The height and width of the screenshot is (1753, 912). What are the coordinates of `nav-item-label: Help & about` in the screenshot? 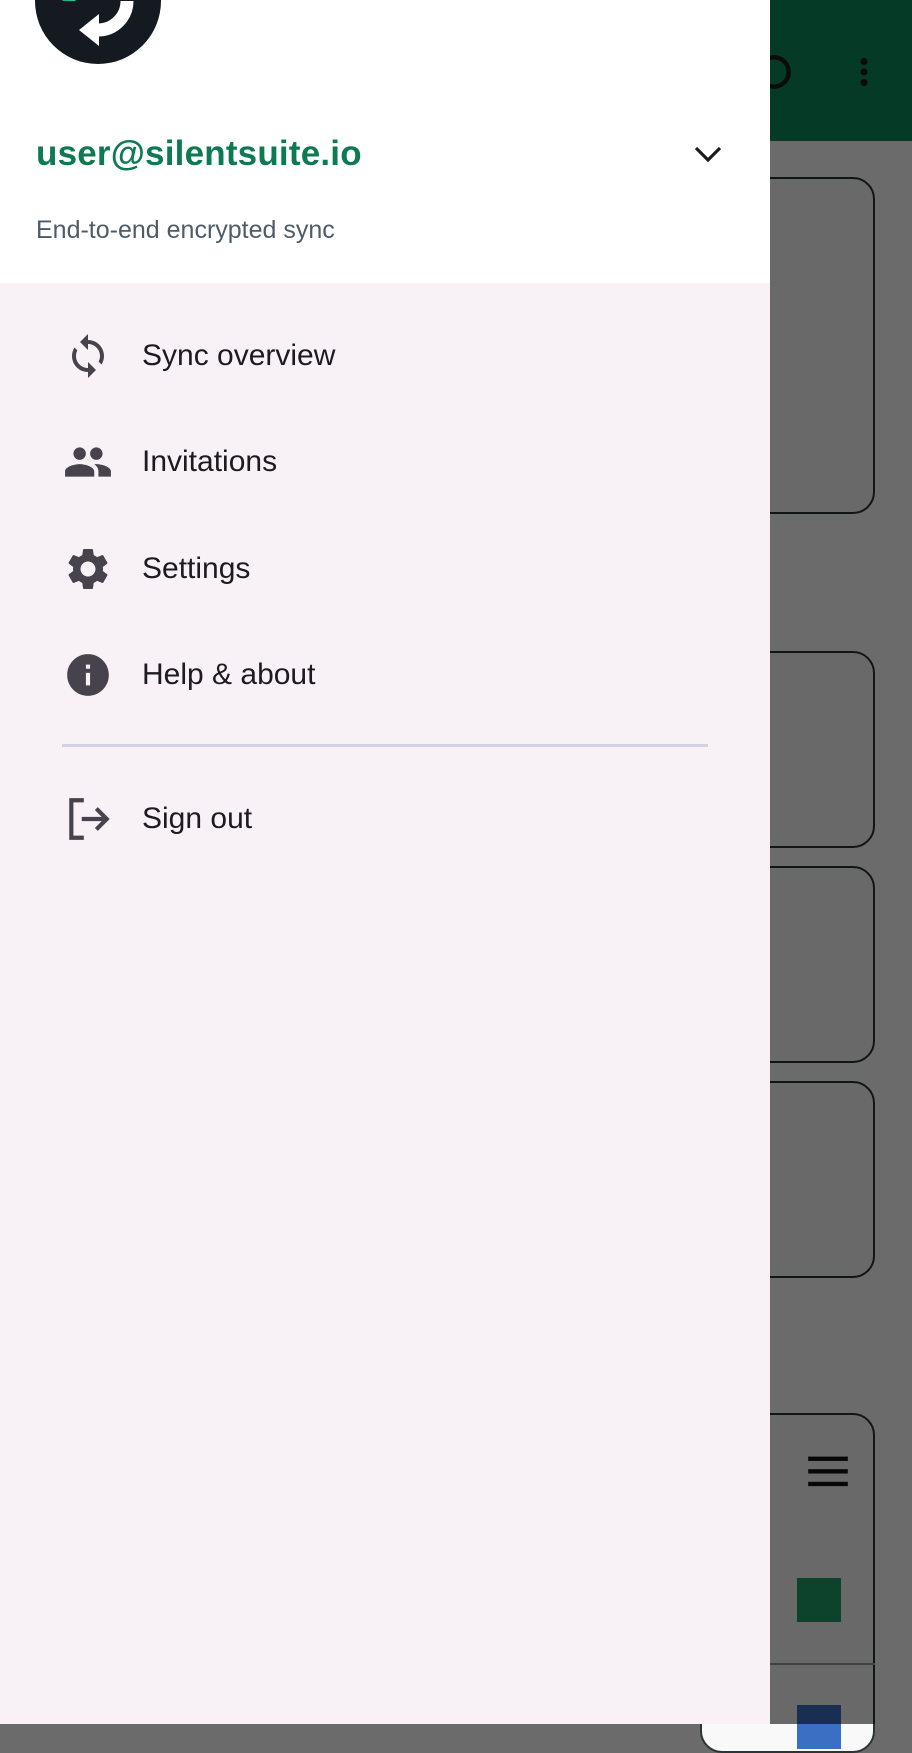 It's located at (229, 674).